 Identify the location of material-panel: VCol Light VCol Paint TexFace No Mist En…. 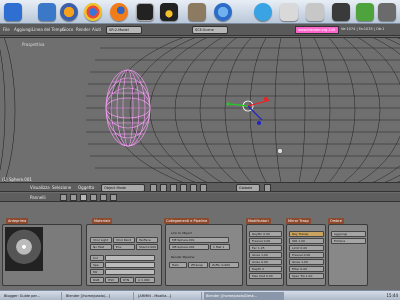
(124, 255).